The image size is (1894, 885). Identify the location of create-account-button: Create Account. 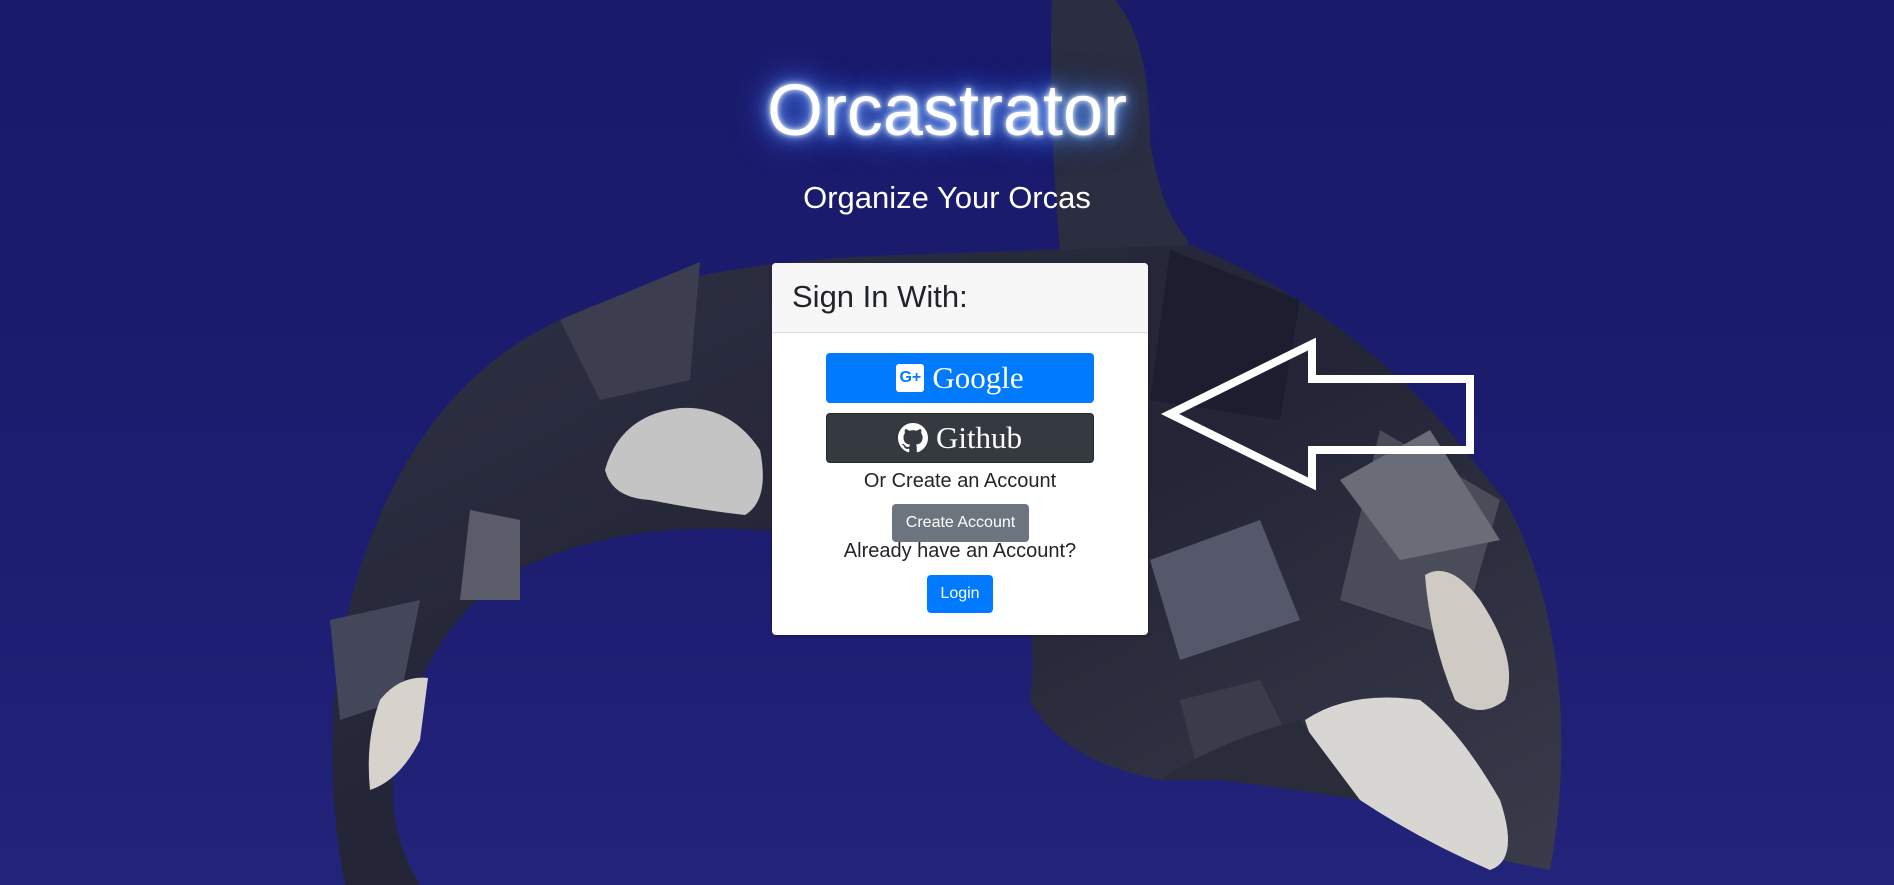
(960, 523).